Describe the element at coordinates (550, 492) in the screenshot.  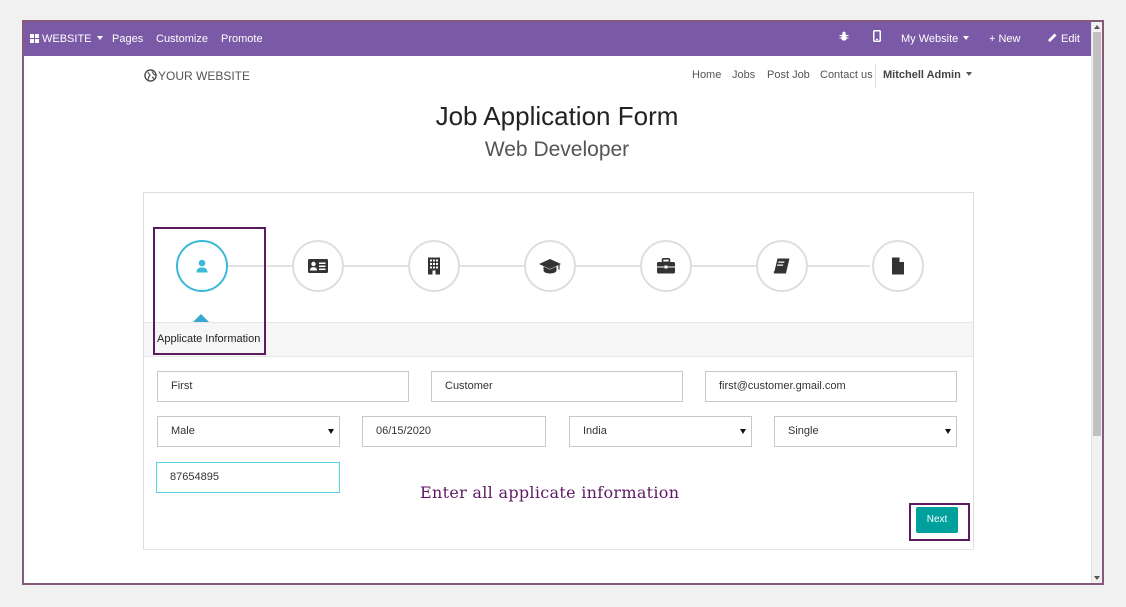
I see `instruction-annotation: Enter all applicate information` at that location.